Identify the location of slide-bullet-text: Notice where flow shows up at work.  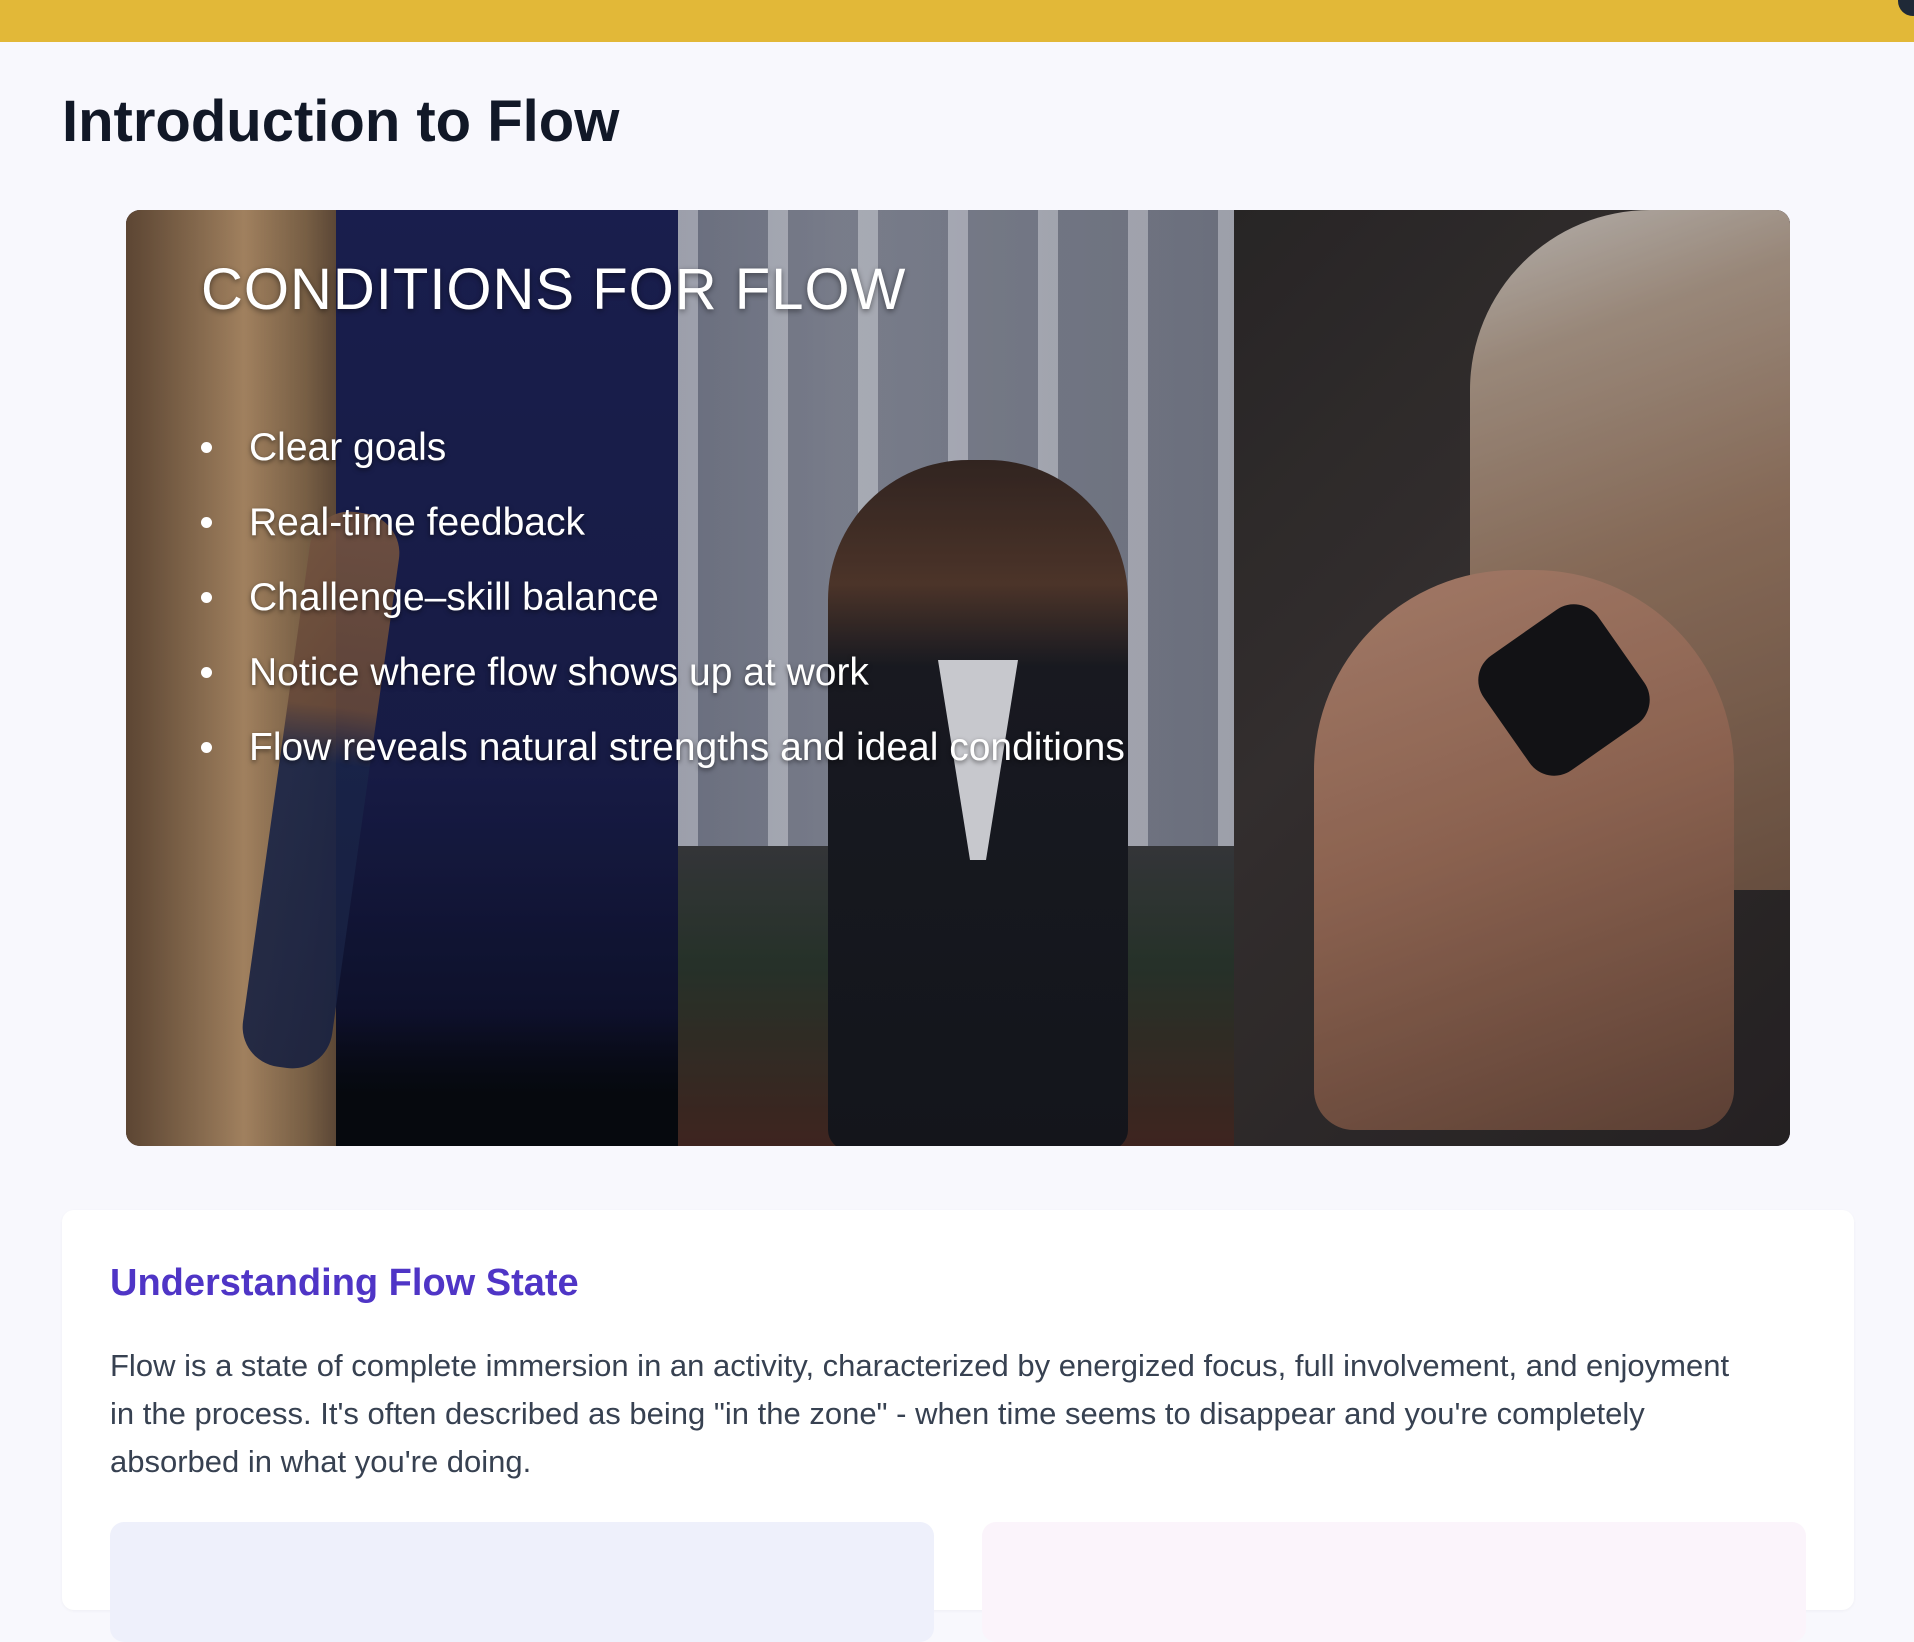
(559, 672).